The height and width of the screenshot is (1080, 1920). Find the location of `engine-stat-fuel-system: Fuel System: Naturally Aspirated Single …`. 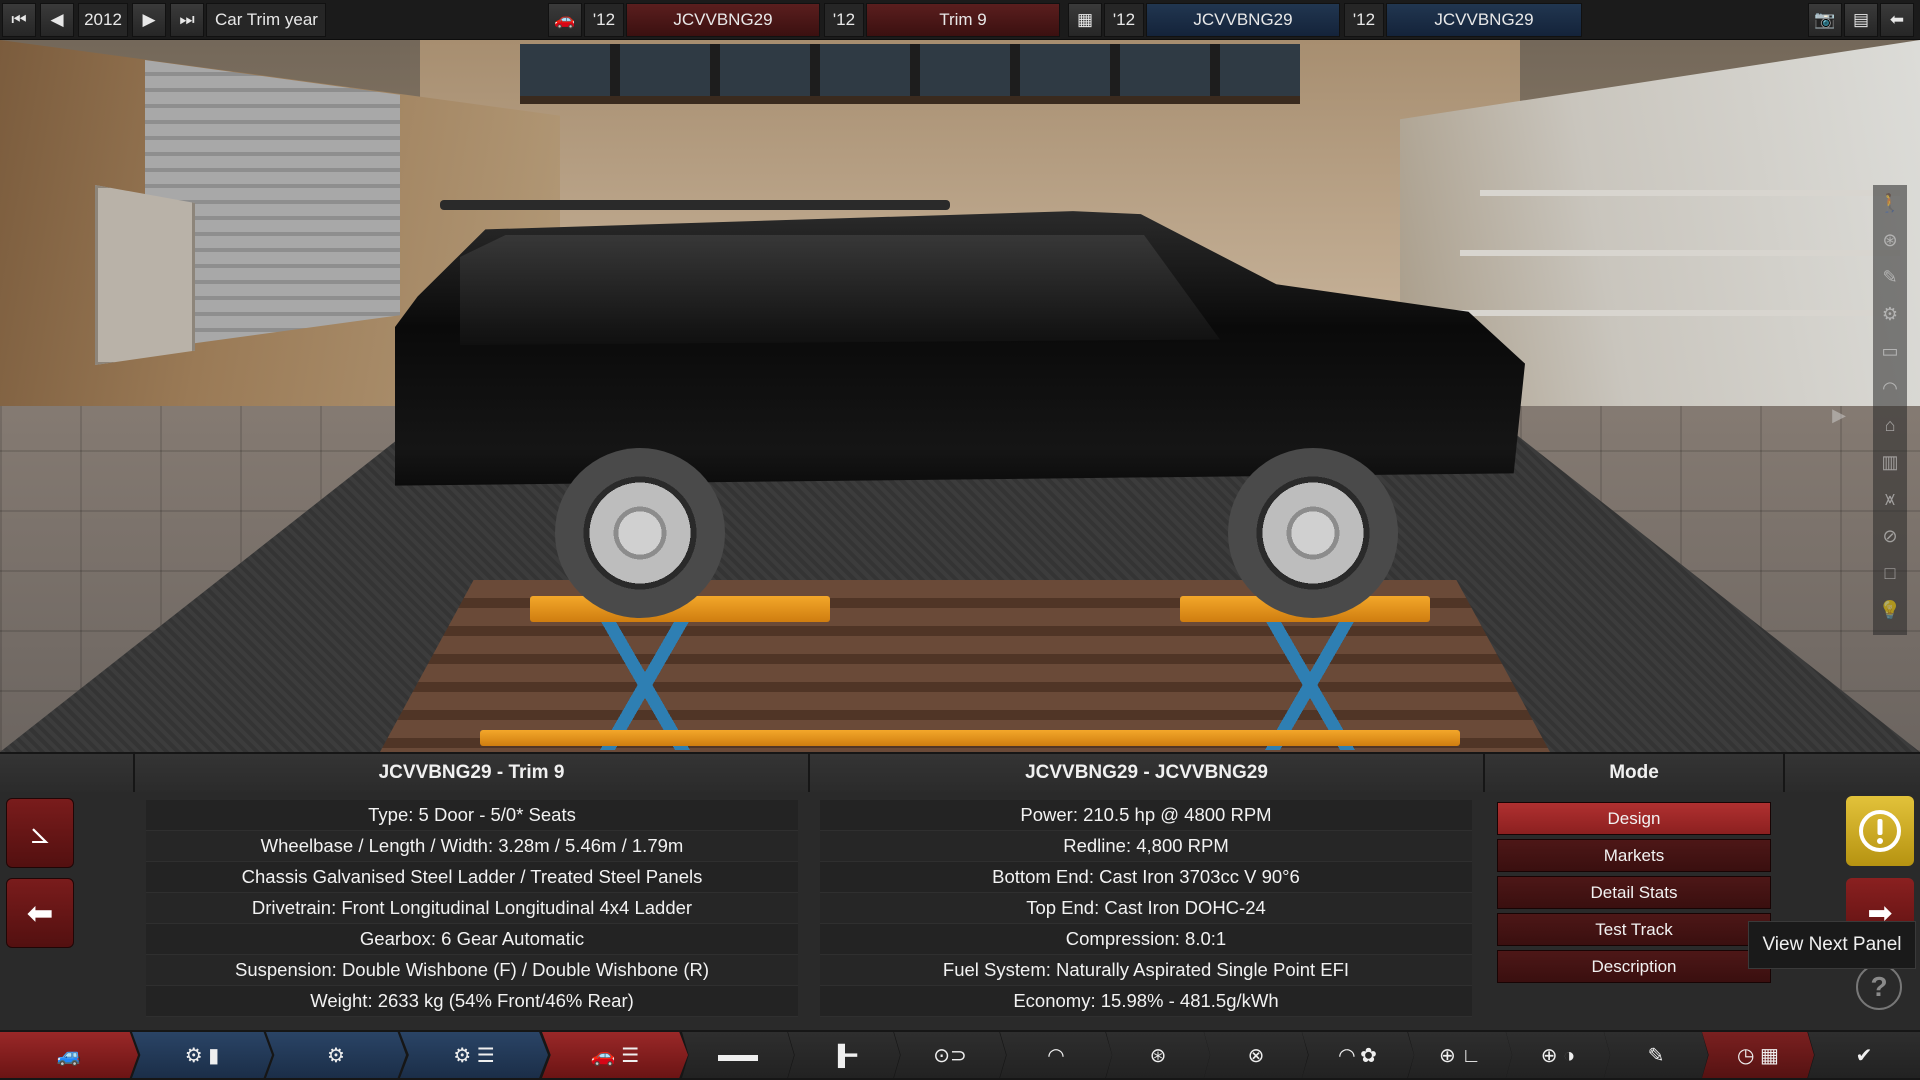

engine-stat-fuel-system: Fuel System: Naturally Aspirated Single … is located at coordinates (1146, 970).